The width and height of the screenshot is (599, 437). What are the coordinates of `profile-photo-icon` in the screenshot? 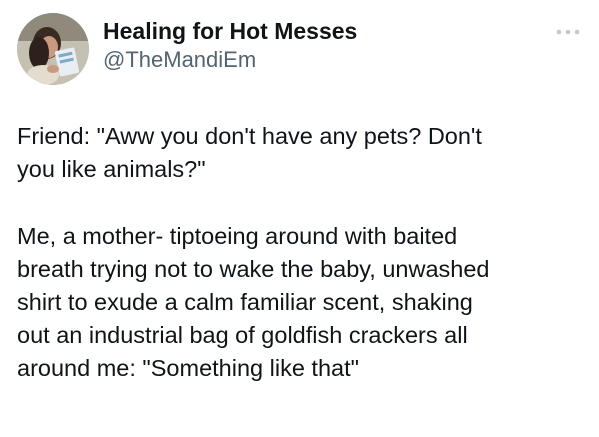 It's located at (53, 49).